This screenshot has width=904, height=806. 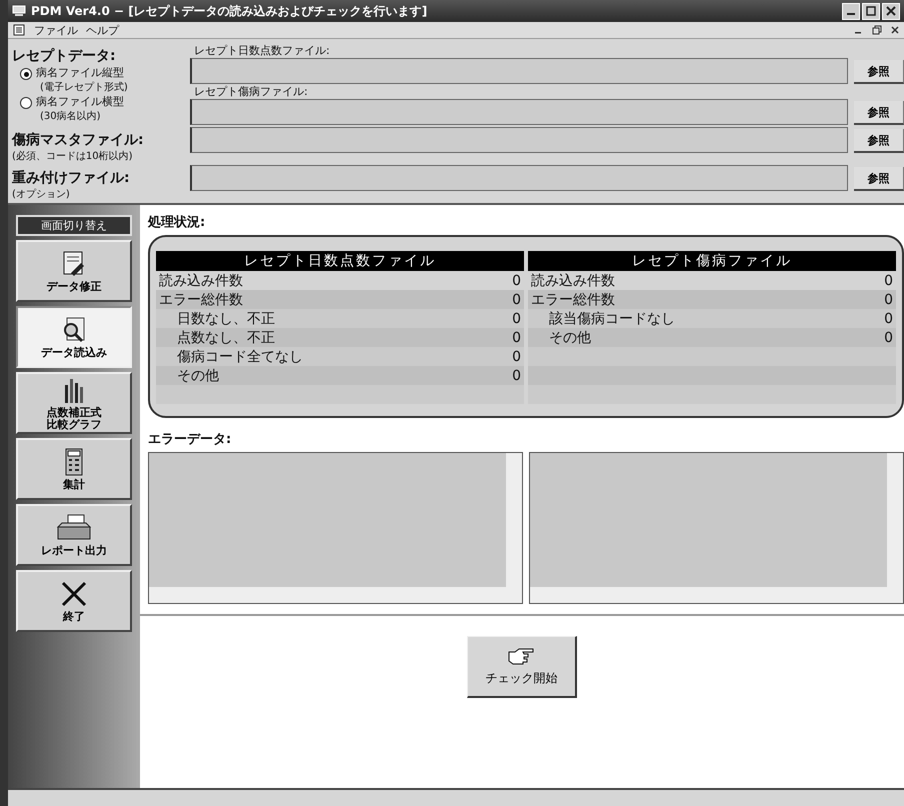 I want to click on table-cell: 日数なし、不正, so click(x=226, y=319).